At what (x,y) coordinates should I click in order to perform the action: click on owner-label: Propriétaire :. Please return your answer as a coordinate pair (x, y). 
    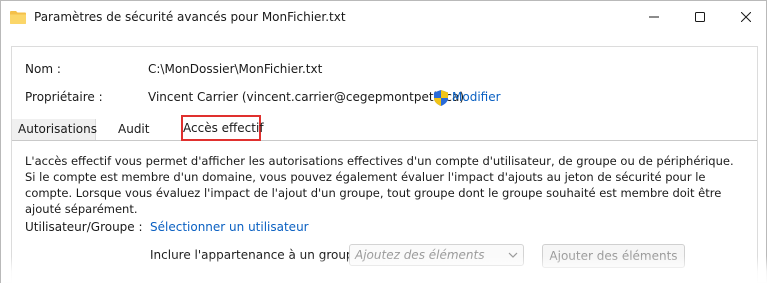
    Looking at the image, I should click on (64, 97).